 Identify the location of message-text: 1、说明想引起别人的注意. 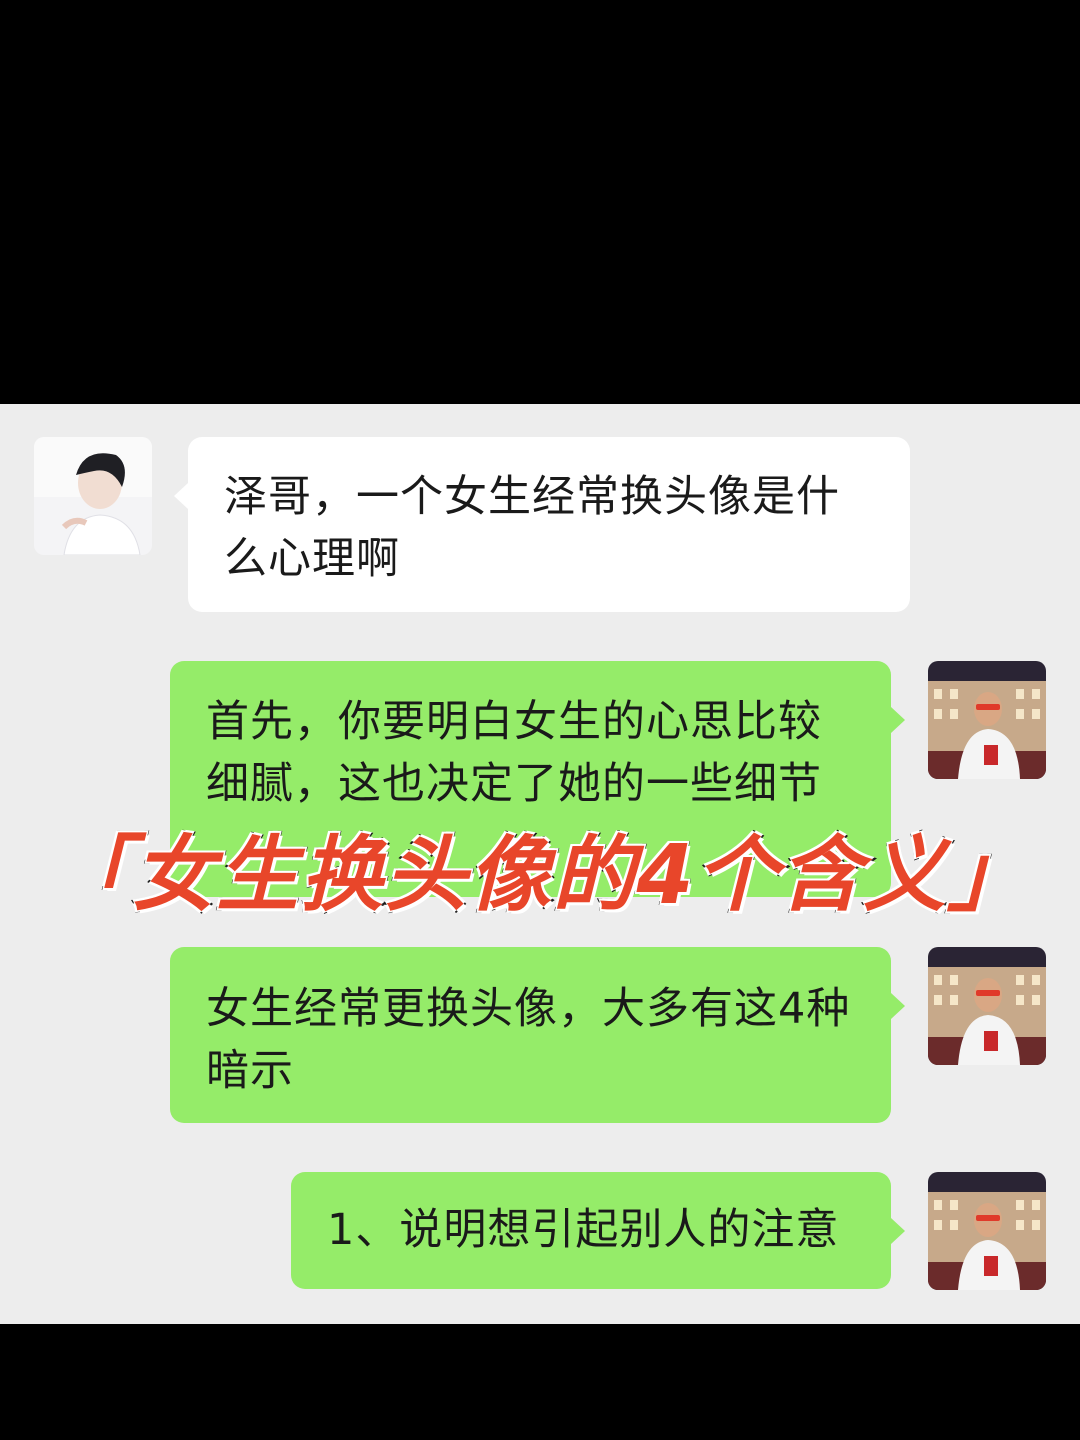
(583, 1230).